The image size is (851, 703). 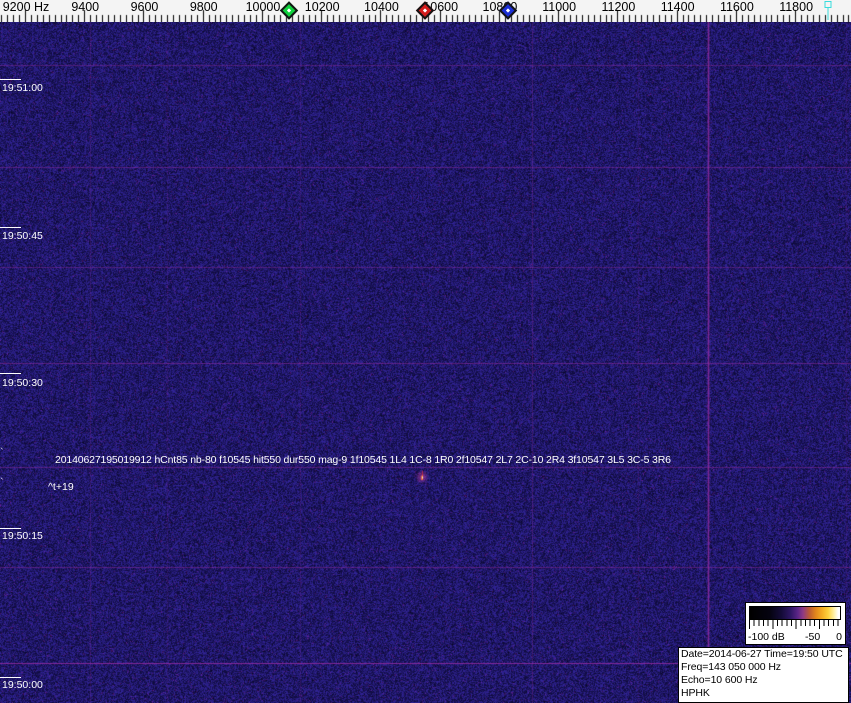 What do you see at coordinates (719, 680) in the screenshot?
I see `info-echo: Echo=10 600 Hz` at bounding box center [719, 680].